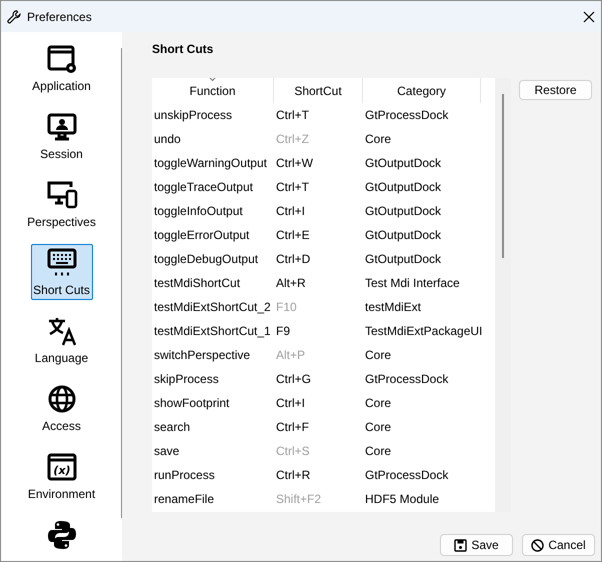 This screenshot has height=562, width=602. What do you see at coordinates (191, 403) in the screenshot?
I see `table-cell-text: showFootprint` at bounding box center [191, 403].